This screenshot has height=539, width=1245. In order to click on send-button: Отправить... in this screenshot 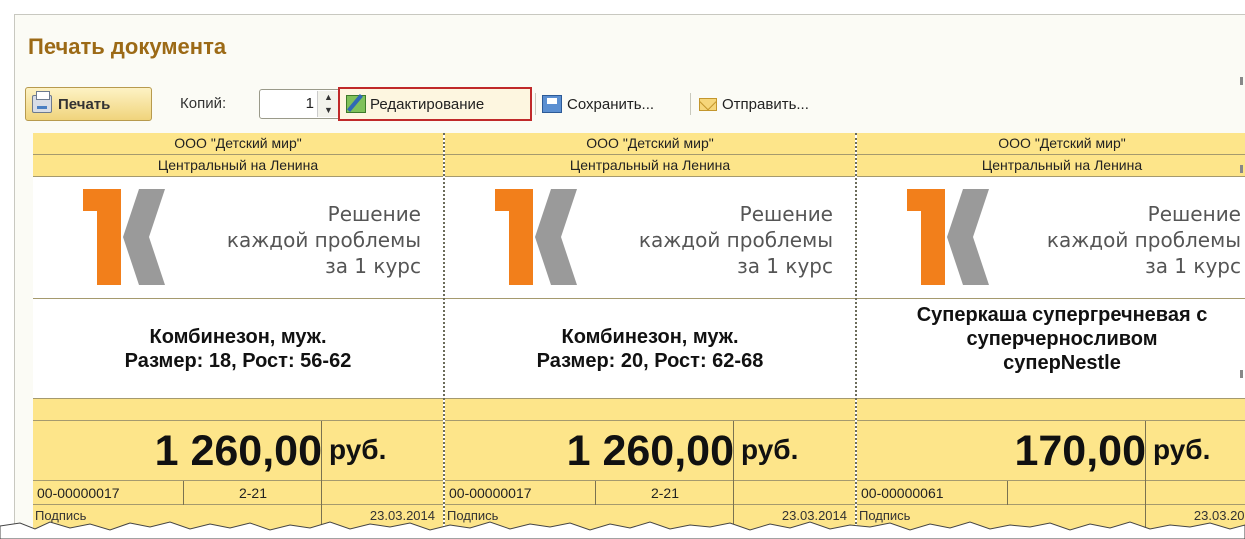, I will do `click(754, 104)`.